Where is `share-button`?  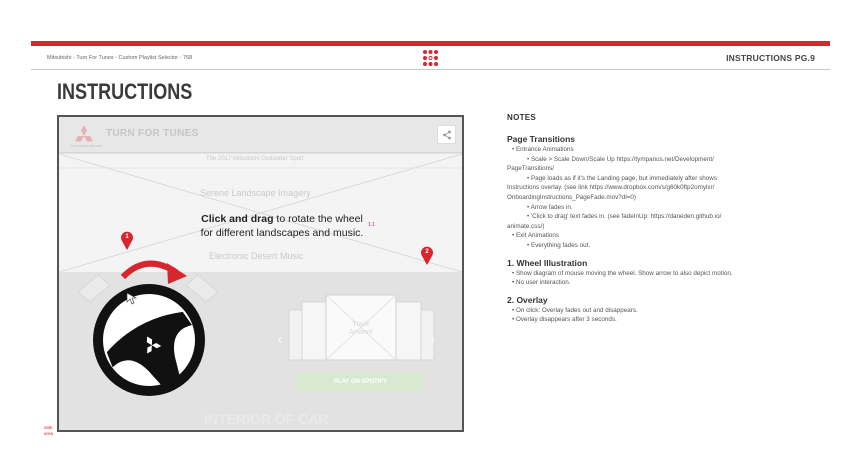 share-button is located at coordinates (446, 134).